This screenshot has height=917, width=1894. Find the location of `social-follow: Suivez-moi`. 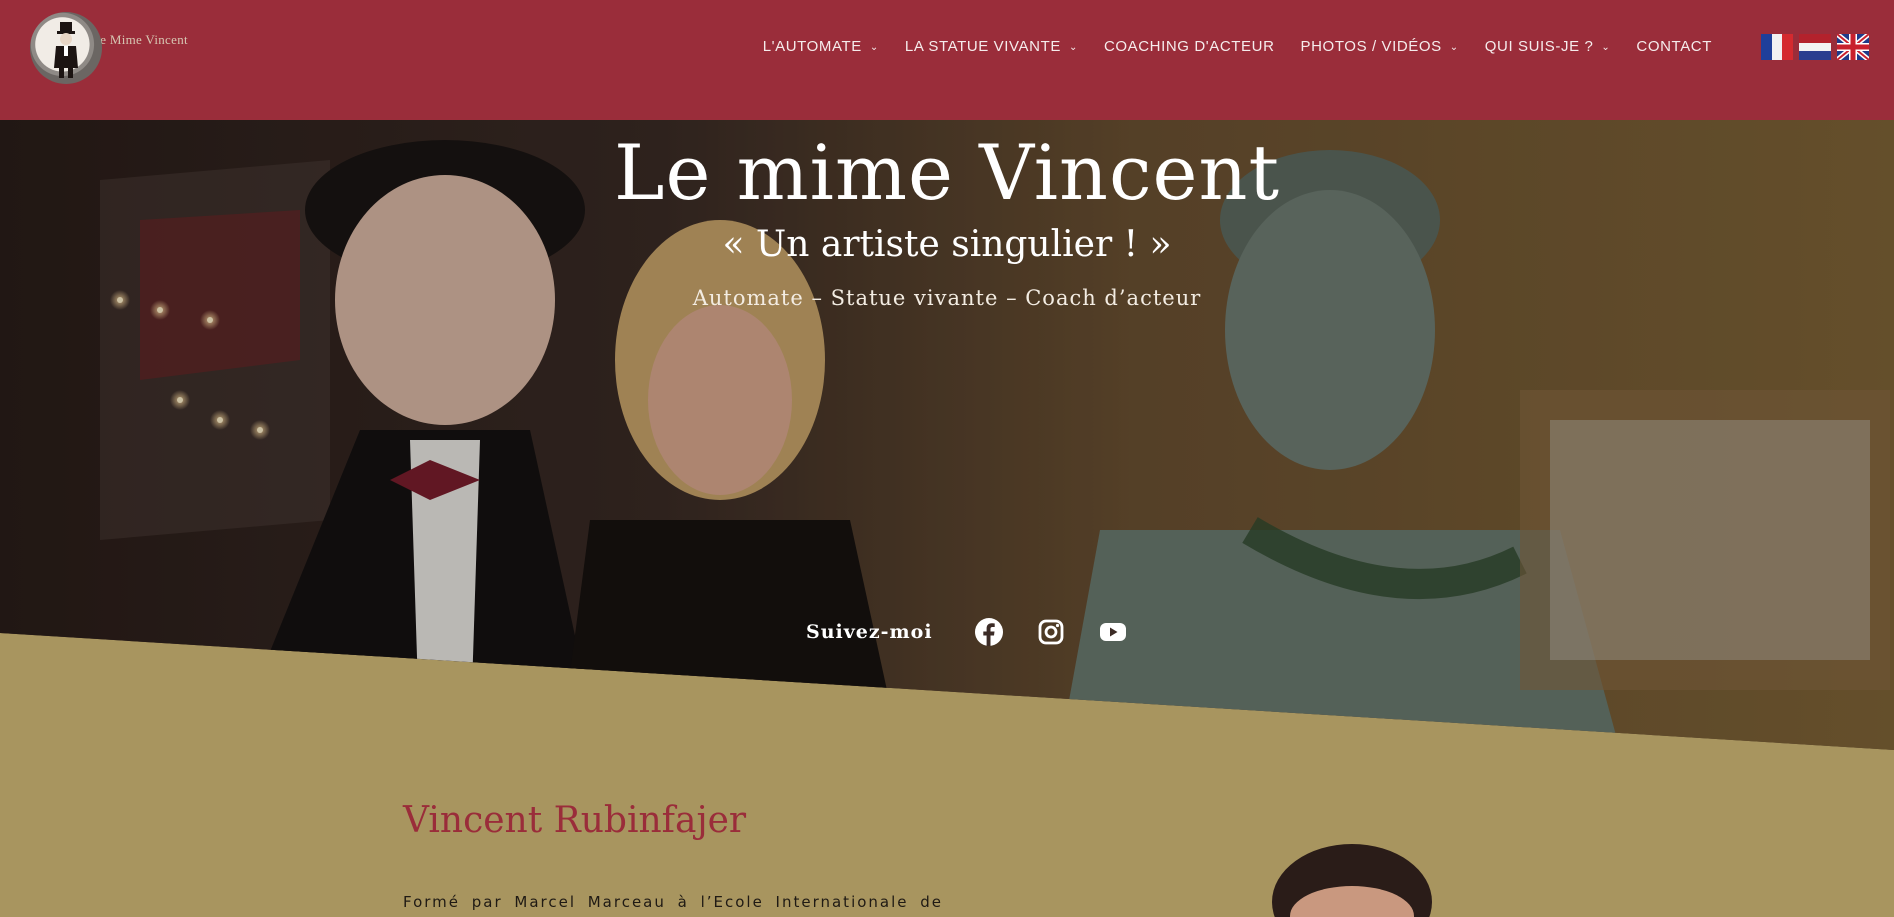

social-follow: Suivez-moi is located at coordinates (983, 632).